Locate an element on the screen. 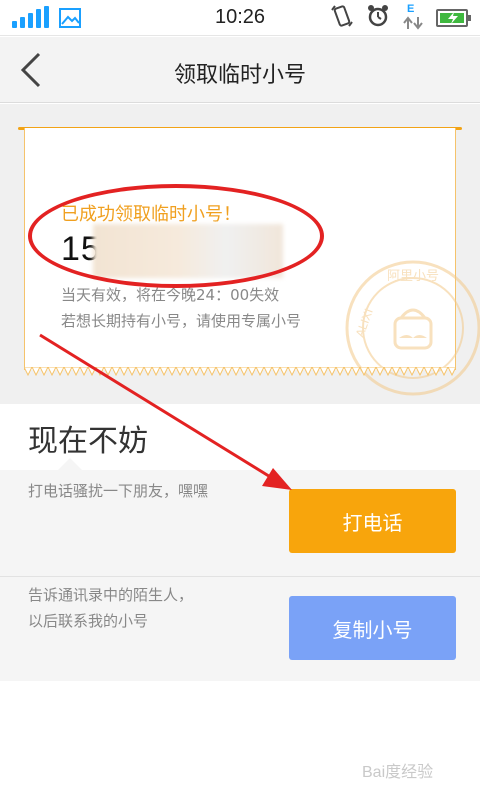  title-bar: 领取临时小号 is located at coordinates (240, 70).